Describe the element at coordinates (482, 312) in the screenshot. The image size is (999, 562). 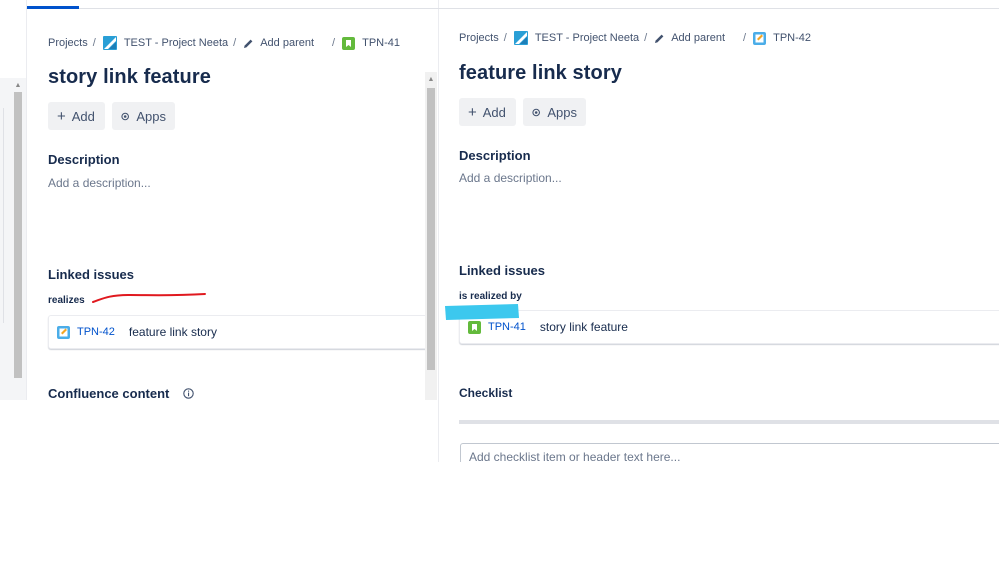
I see `blue-highlight-annotation` at that location.